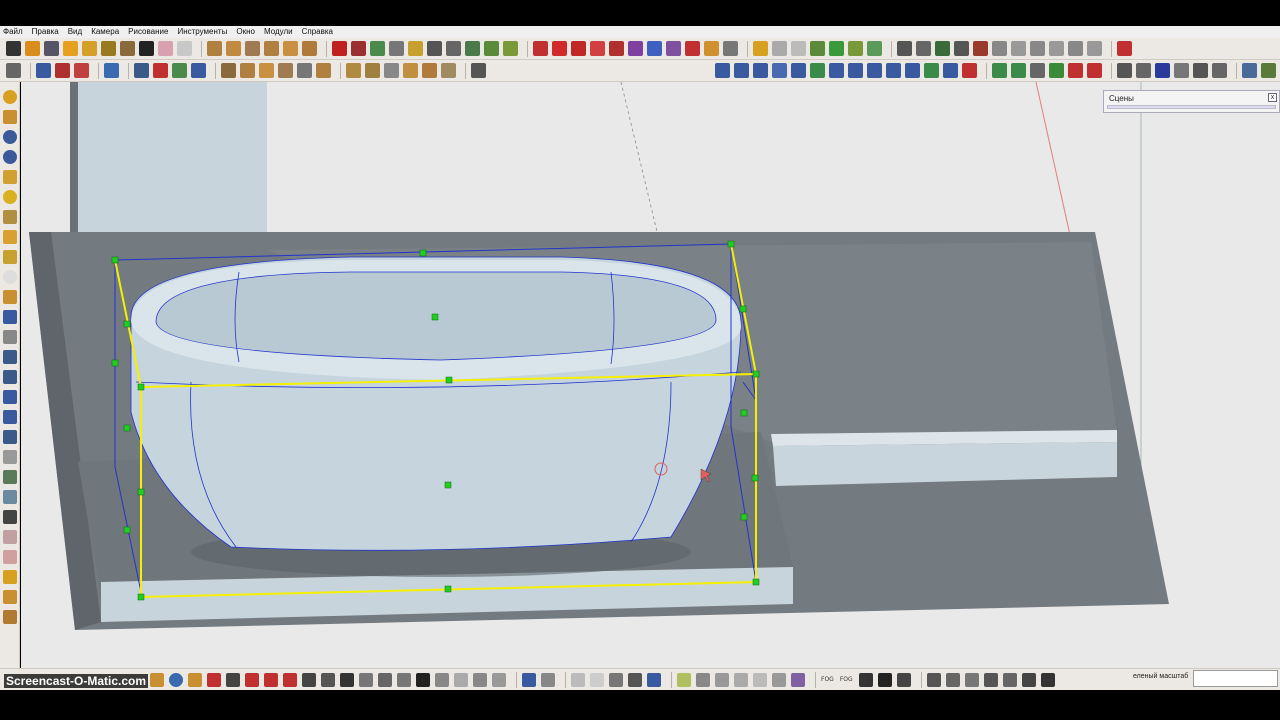  I want to click on zoom-extents-icon, so click(9, 417).